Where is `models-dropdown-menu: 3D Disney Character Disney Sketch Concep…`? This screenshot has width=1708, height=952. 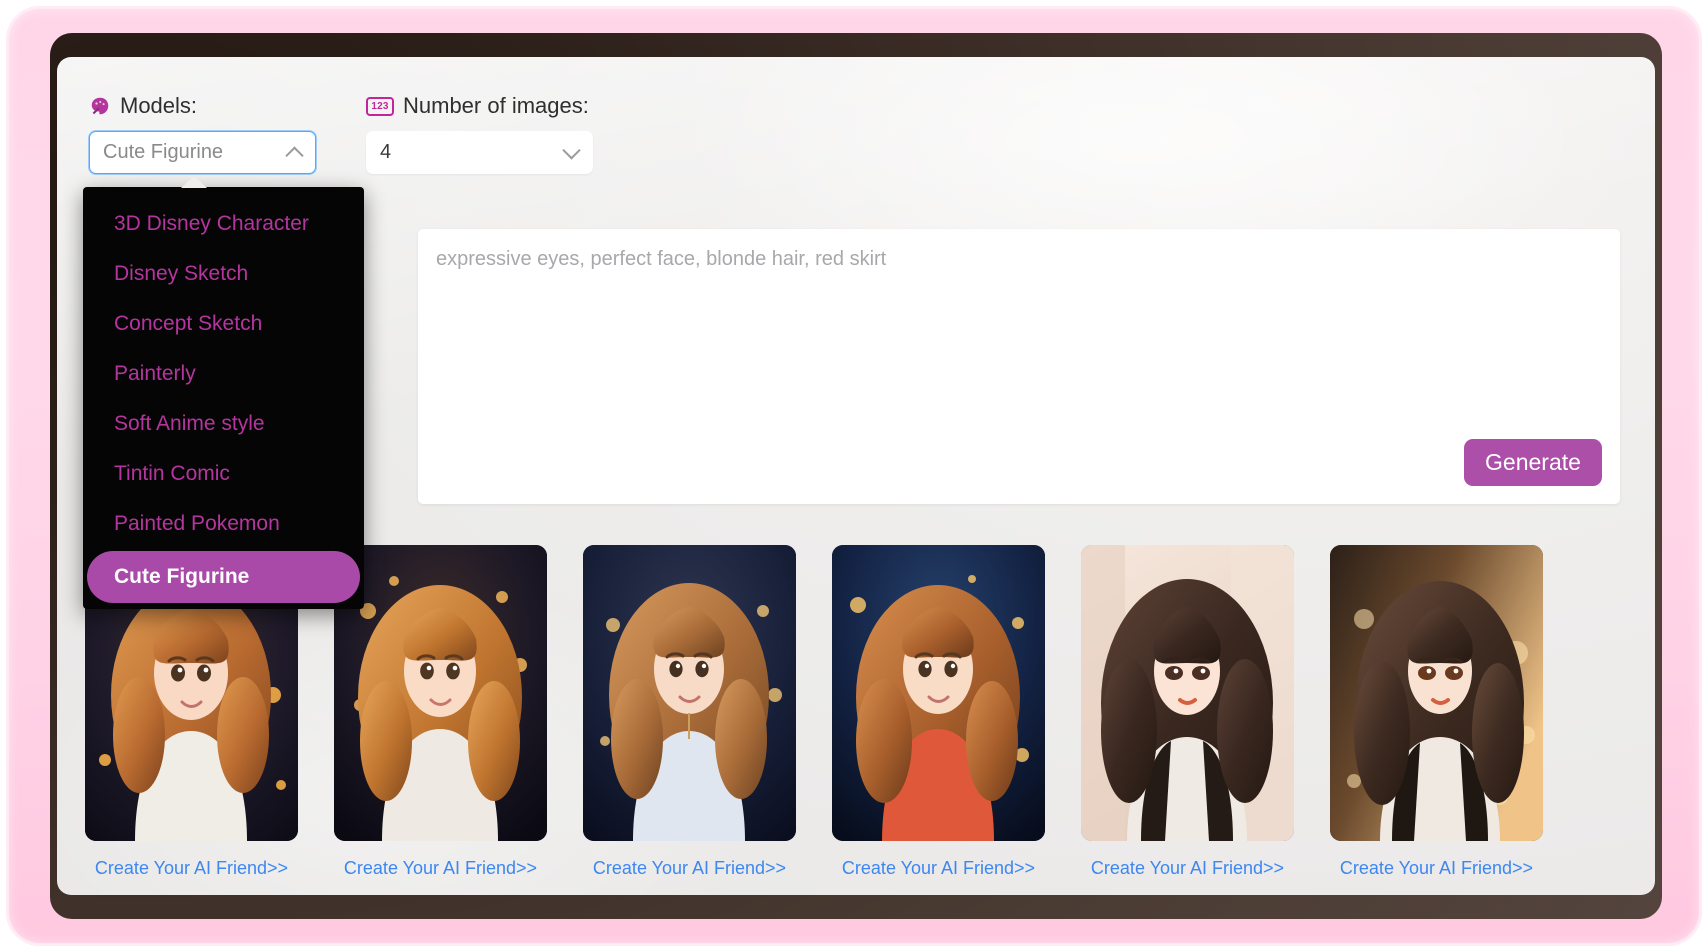 models-dropdown-menu: 3D Disney Character Disney Sketch Concep… is located at coordinates (223, 392).